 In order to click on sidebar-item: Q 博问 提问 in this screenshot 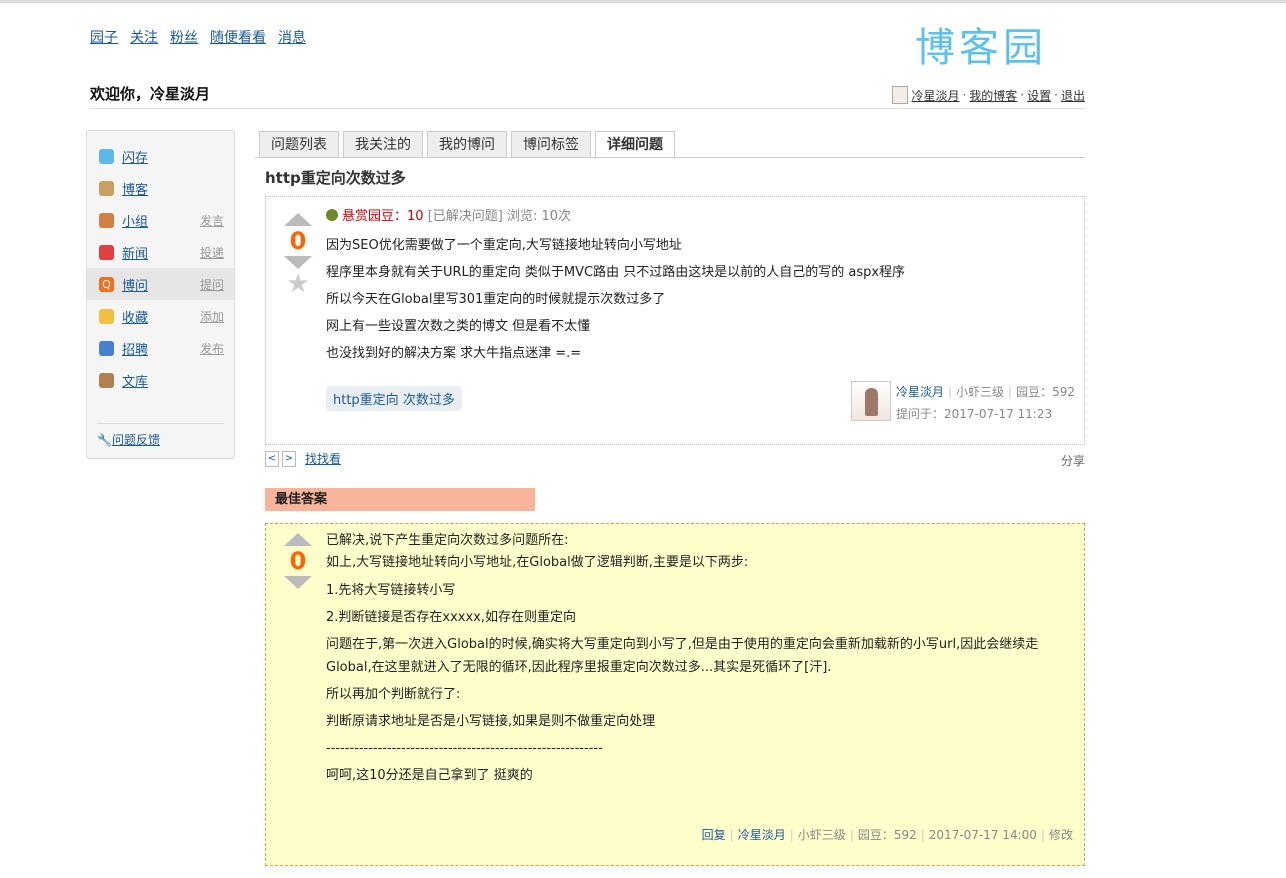, I will do `click(160, 284)`.